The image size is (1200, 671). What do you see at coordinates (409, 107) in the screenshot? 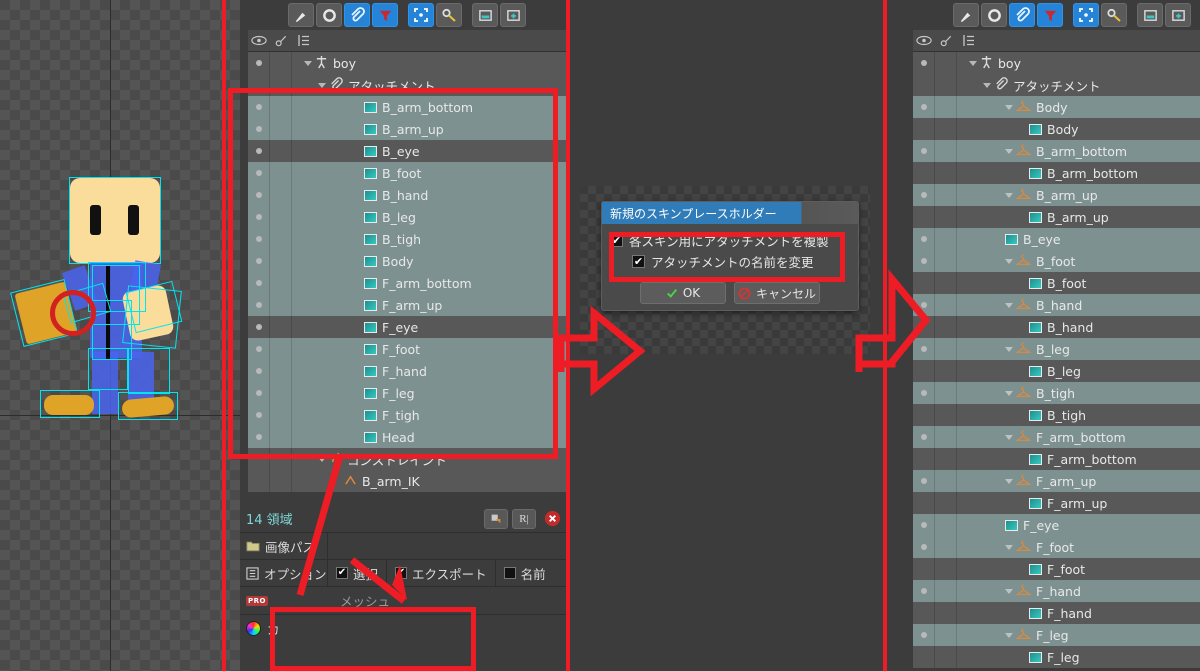
I see `tree-row-attachment: B_arm_bottom` at bounding box center [409, 107].